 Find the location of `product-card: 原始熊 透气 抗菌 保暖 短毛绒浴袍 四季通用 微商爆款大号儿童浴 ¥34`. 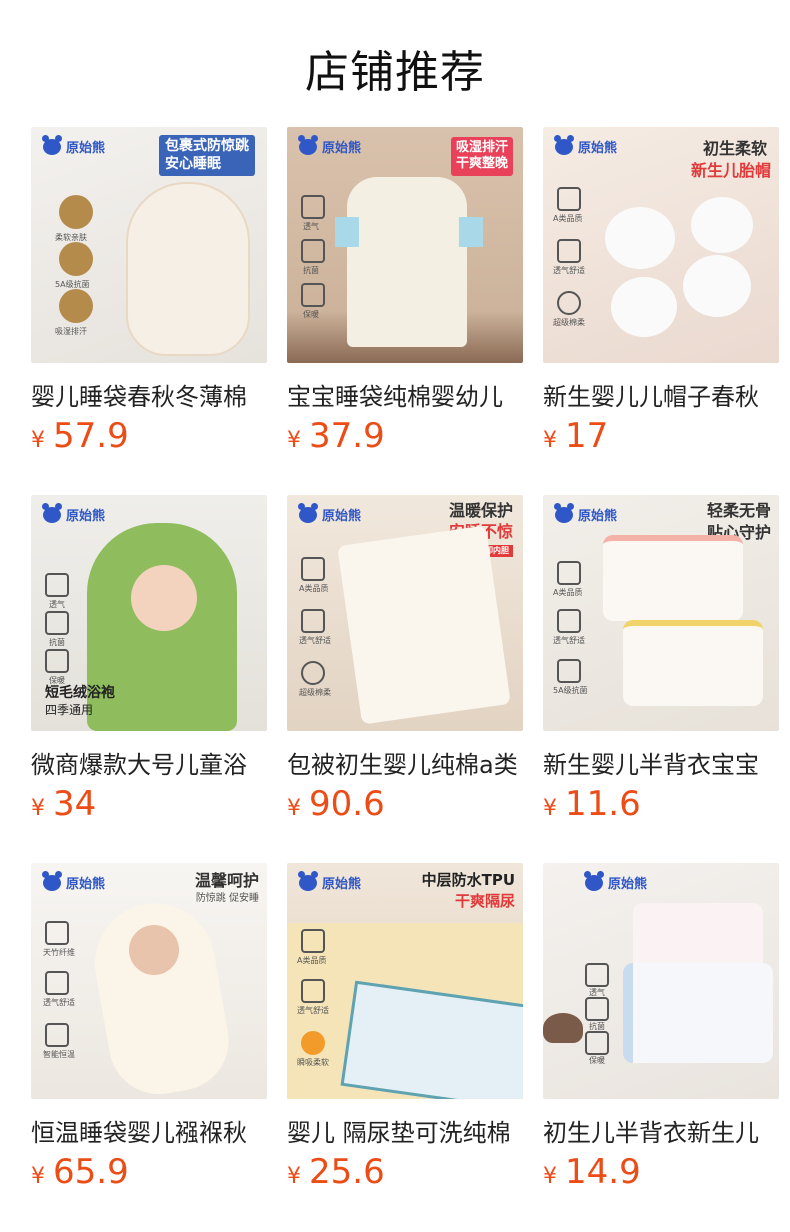

product-card: 原始熊 透气 抗菌 保暖 短毛绒浴袍 四季通用 微商爆款大号儿童浴 ¥34 is located at coordinates (149, 659).